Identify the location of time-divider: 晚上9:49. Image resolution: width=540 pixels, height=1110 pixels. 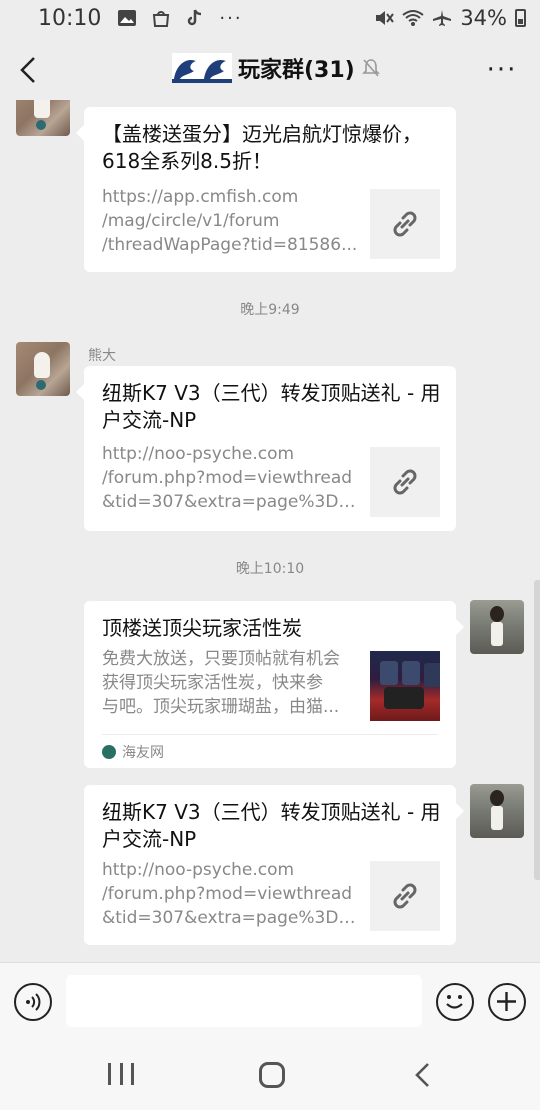
(270, 310).